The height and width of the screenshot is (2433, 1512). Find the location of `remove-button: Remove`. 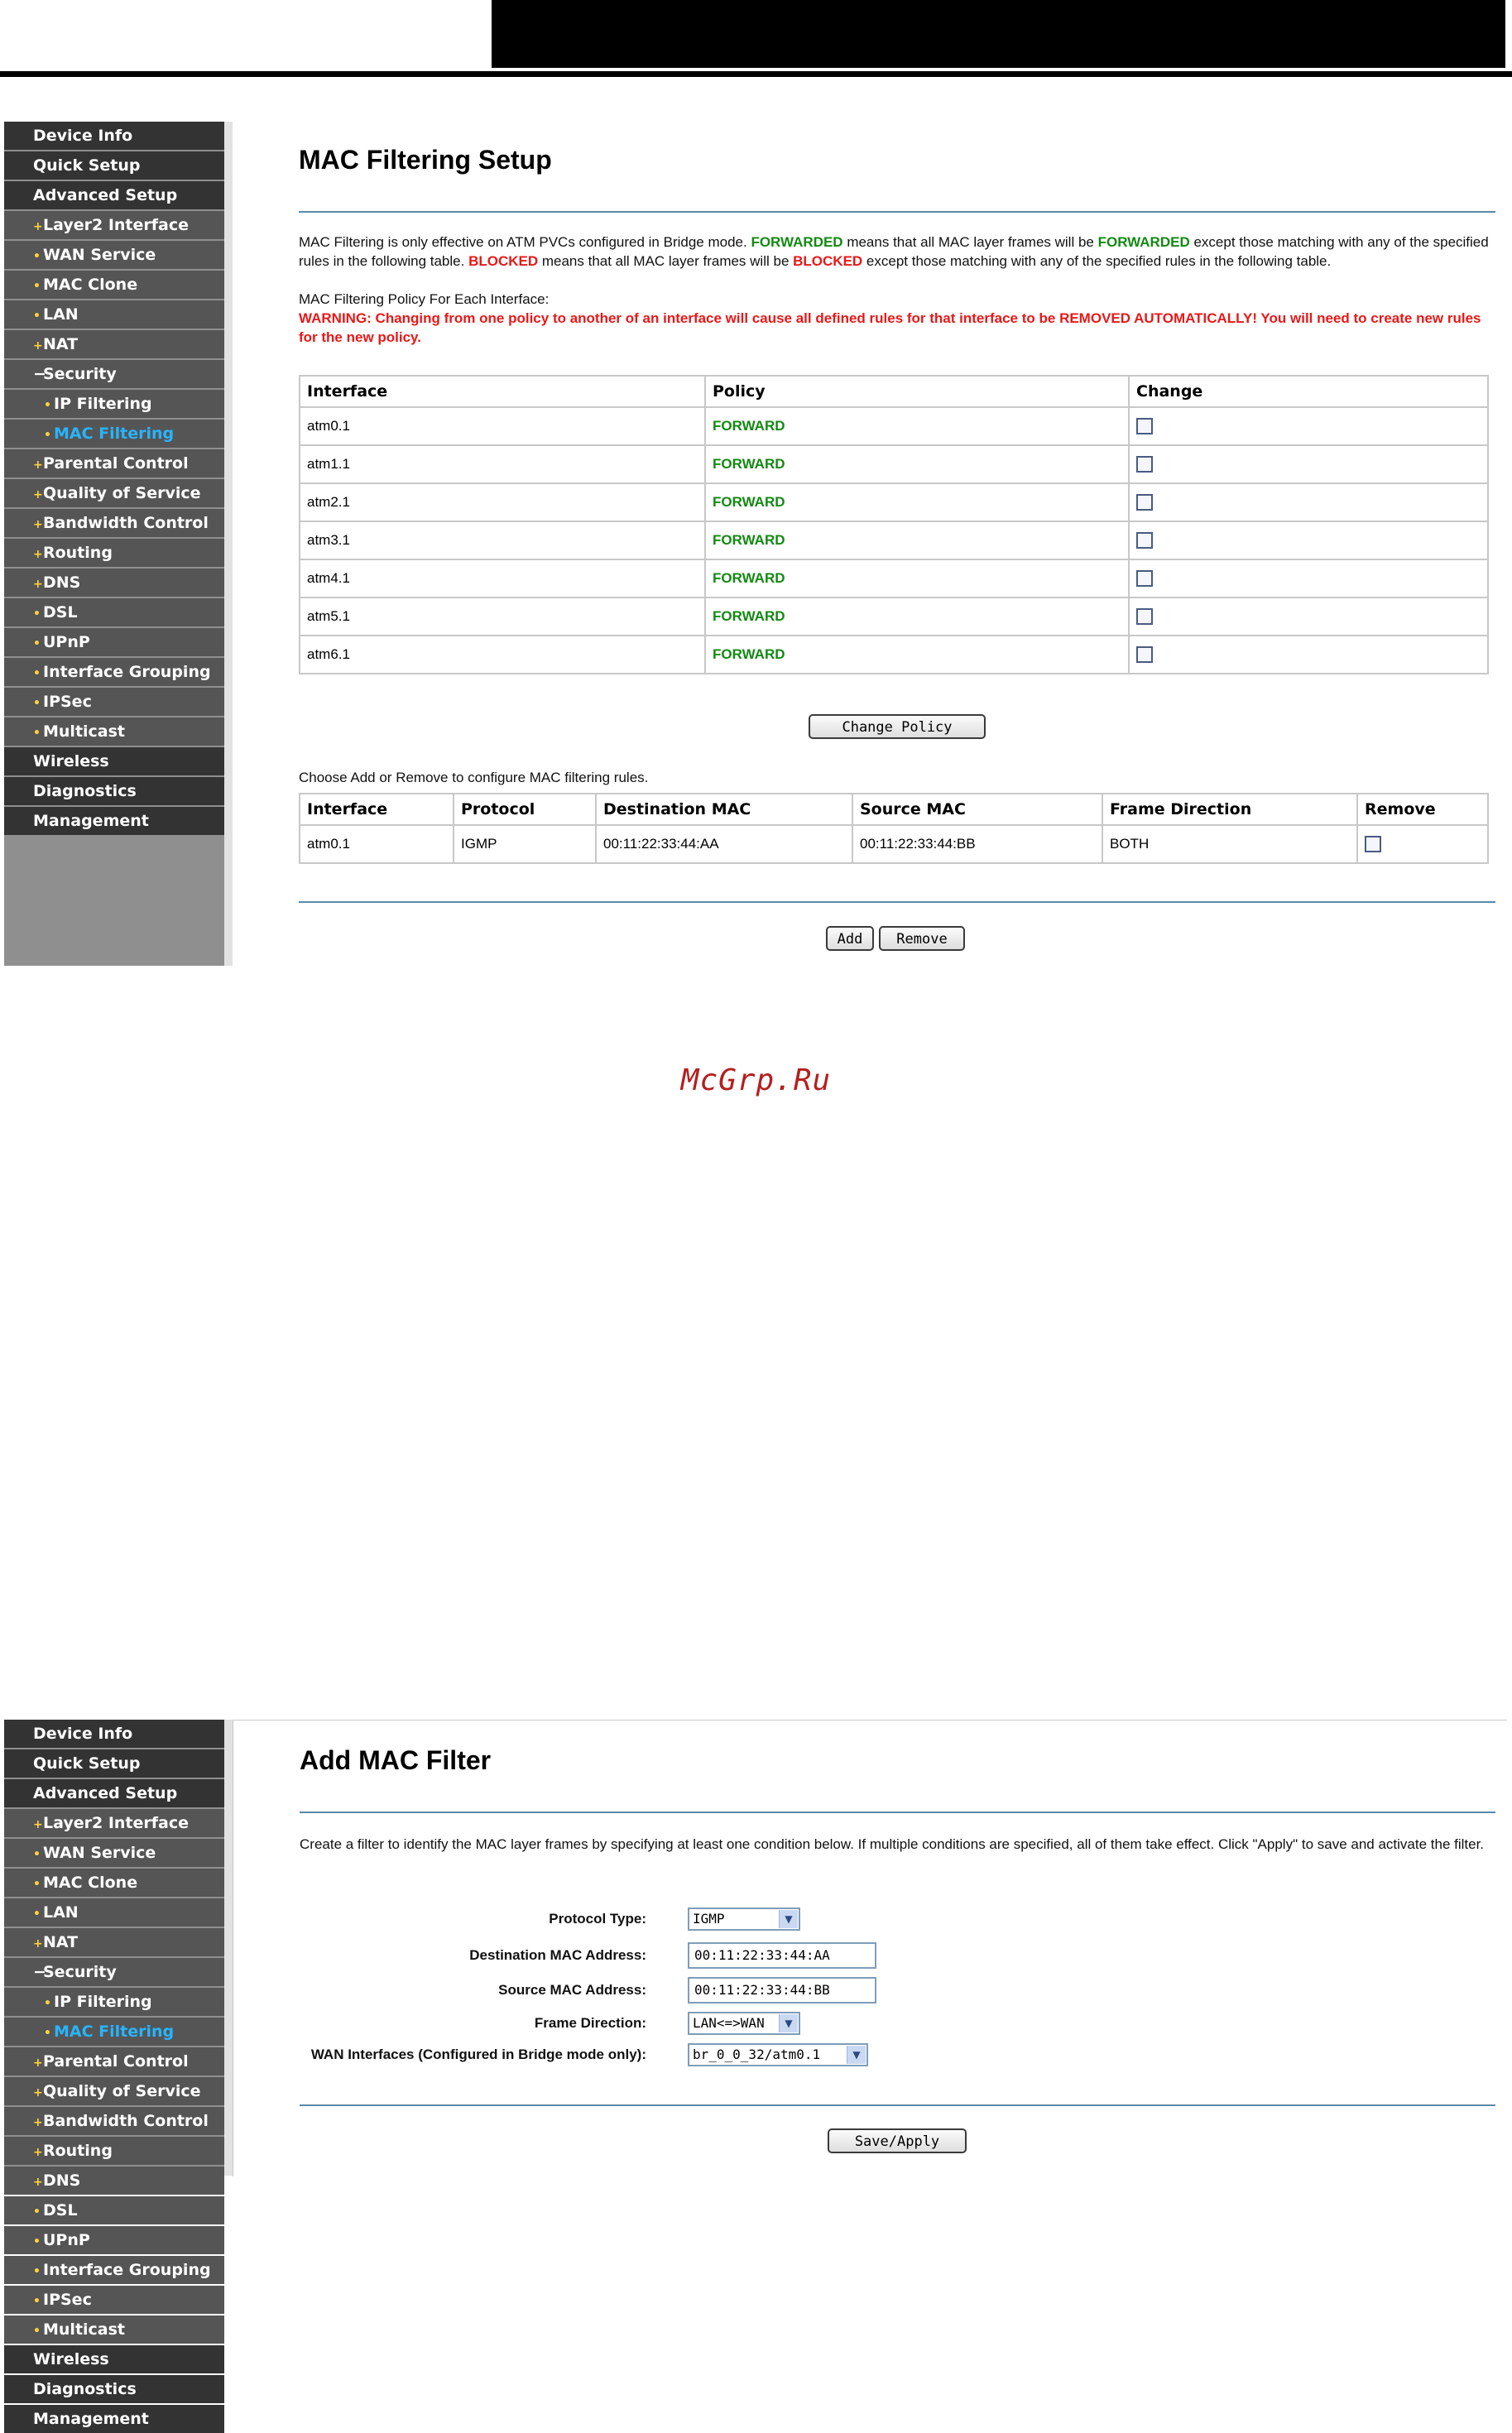

remove-button: Remove is located at coordinates (922, 938).